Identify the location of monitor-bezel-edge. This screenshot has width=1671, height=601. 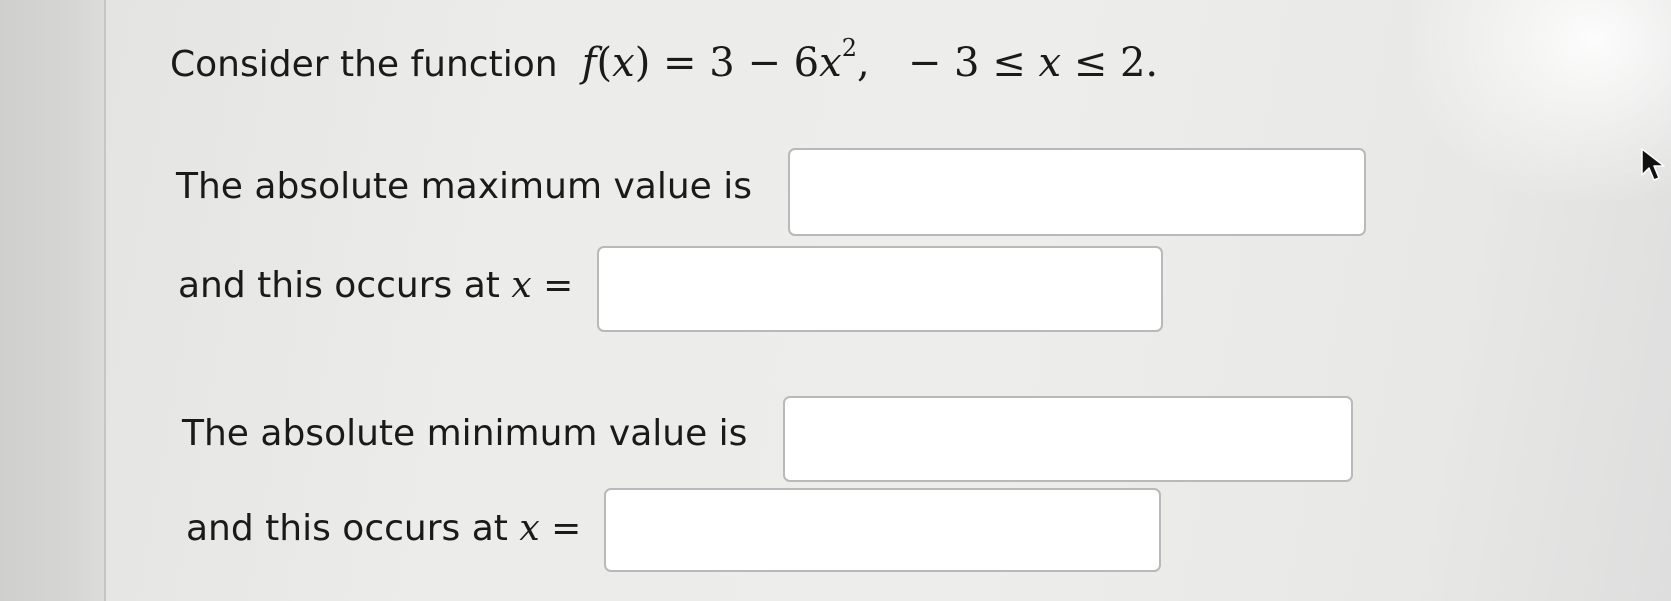
(53, 300).